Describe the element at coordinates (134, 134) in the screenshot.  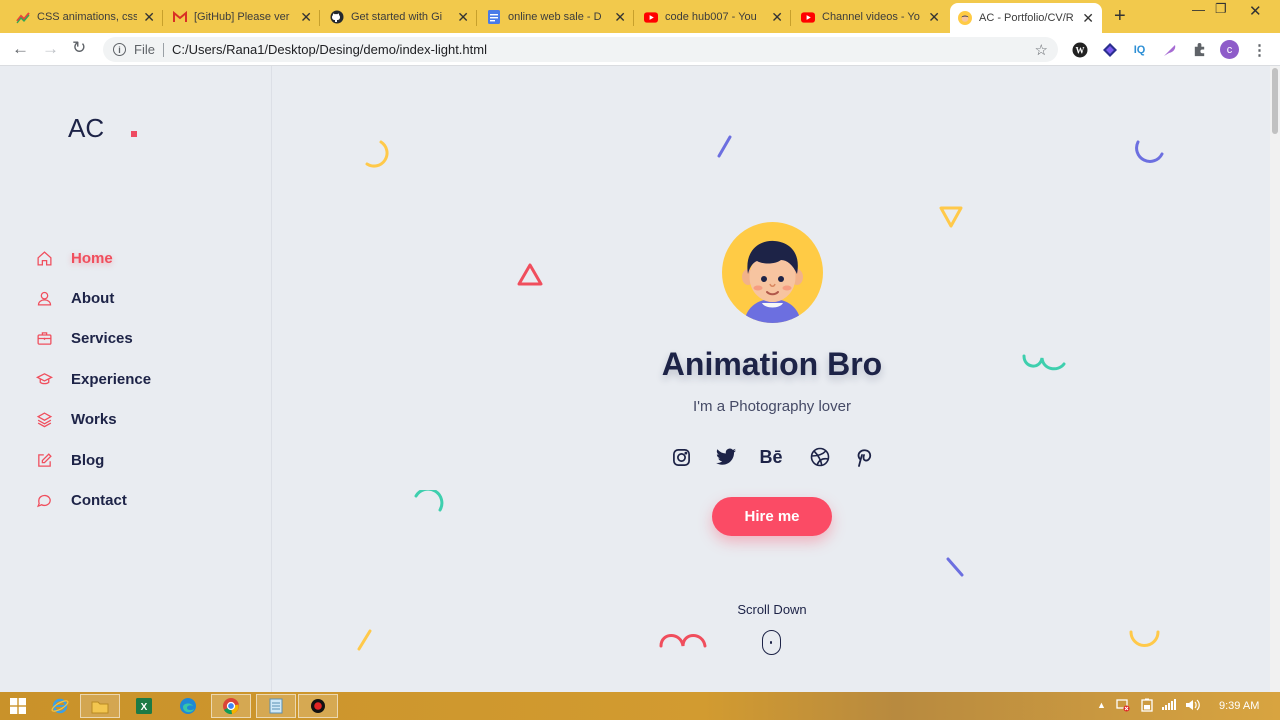
I see `logo-dot` at that location.